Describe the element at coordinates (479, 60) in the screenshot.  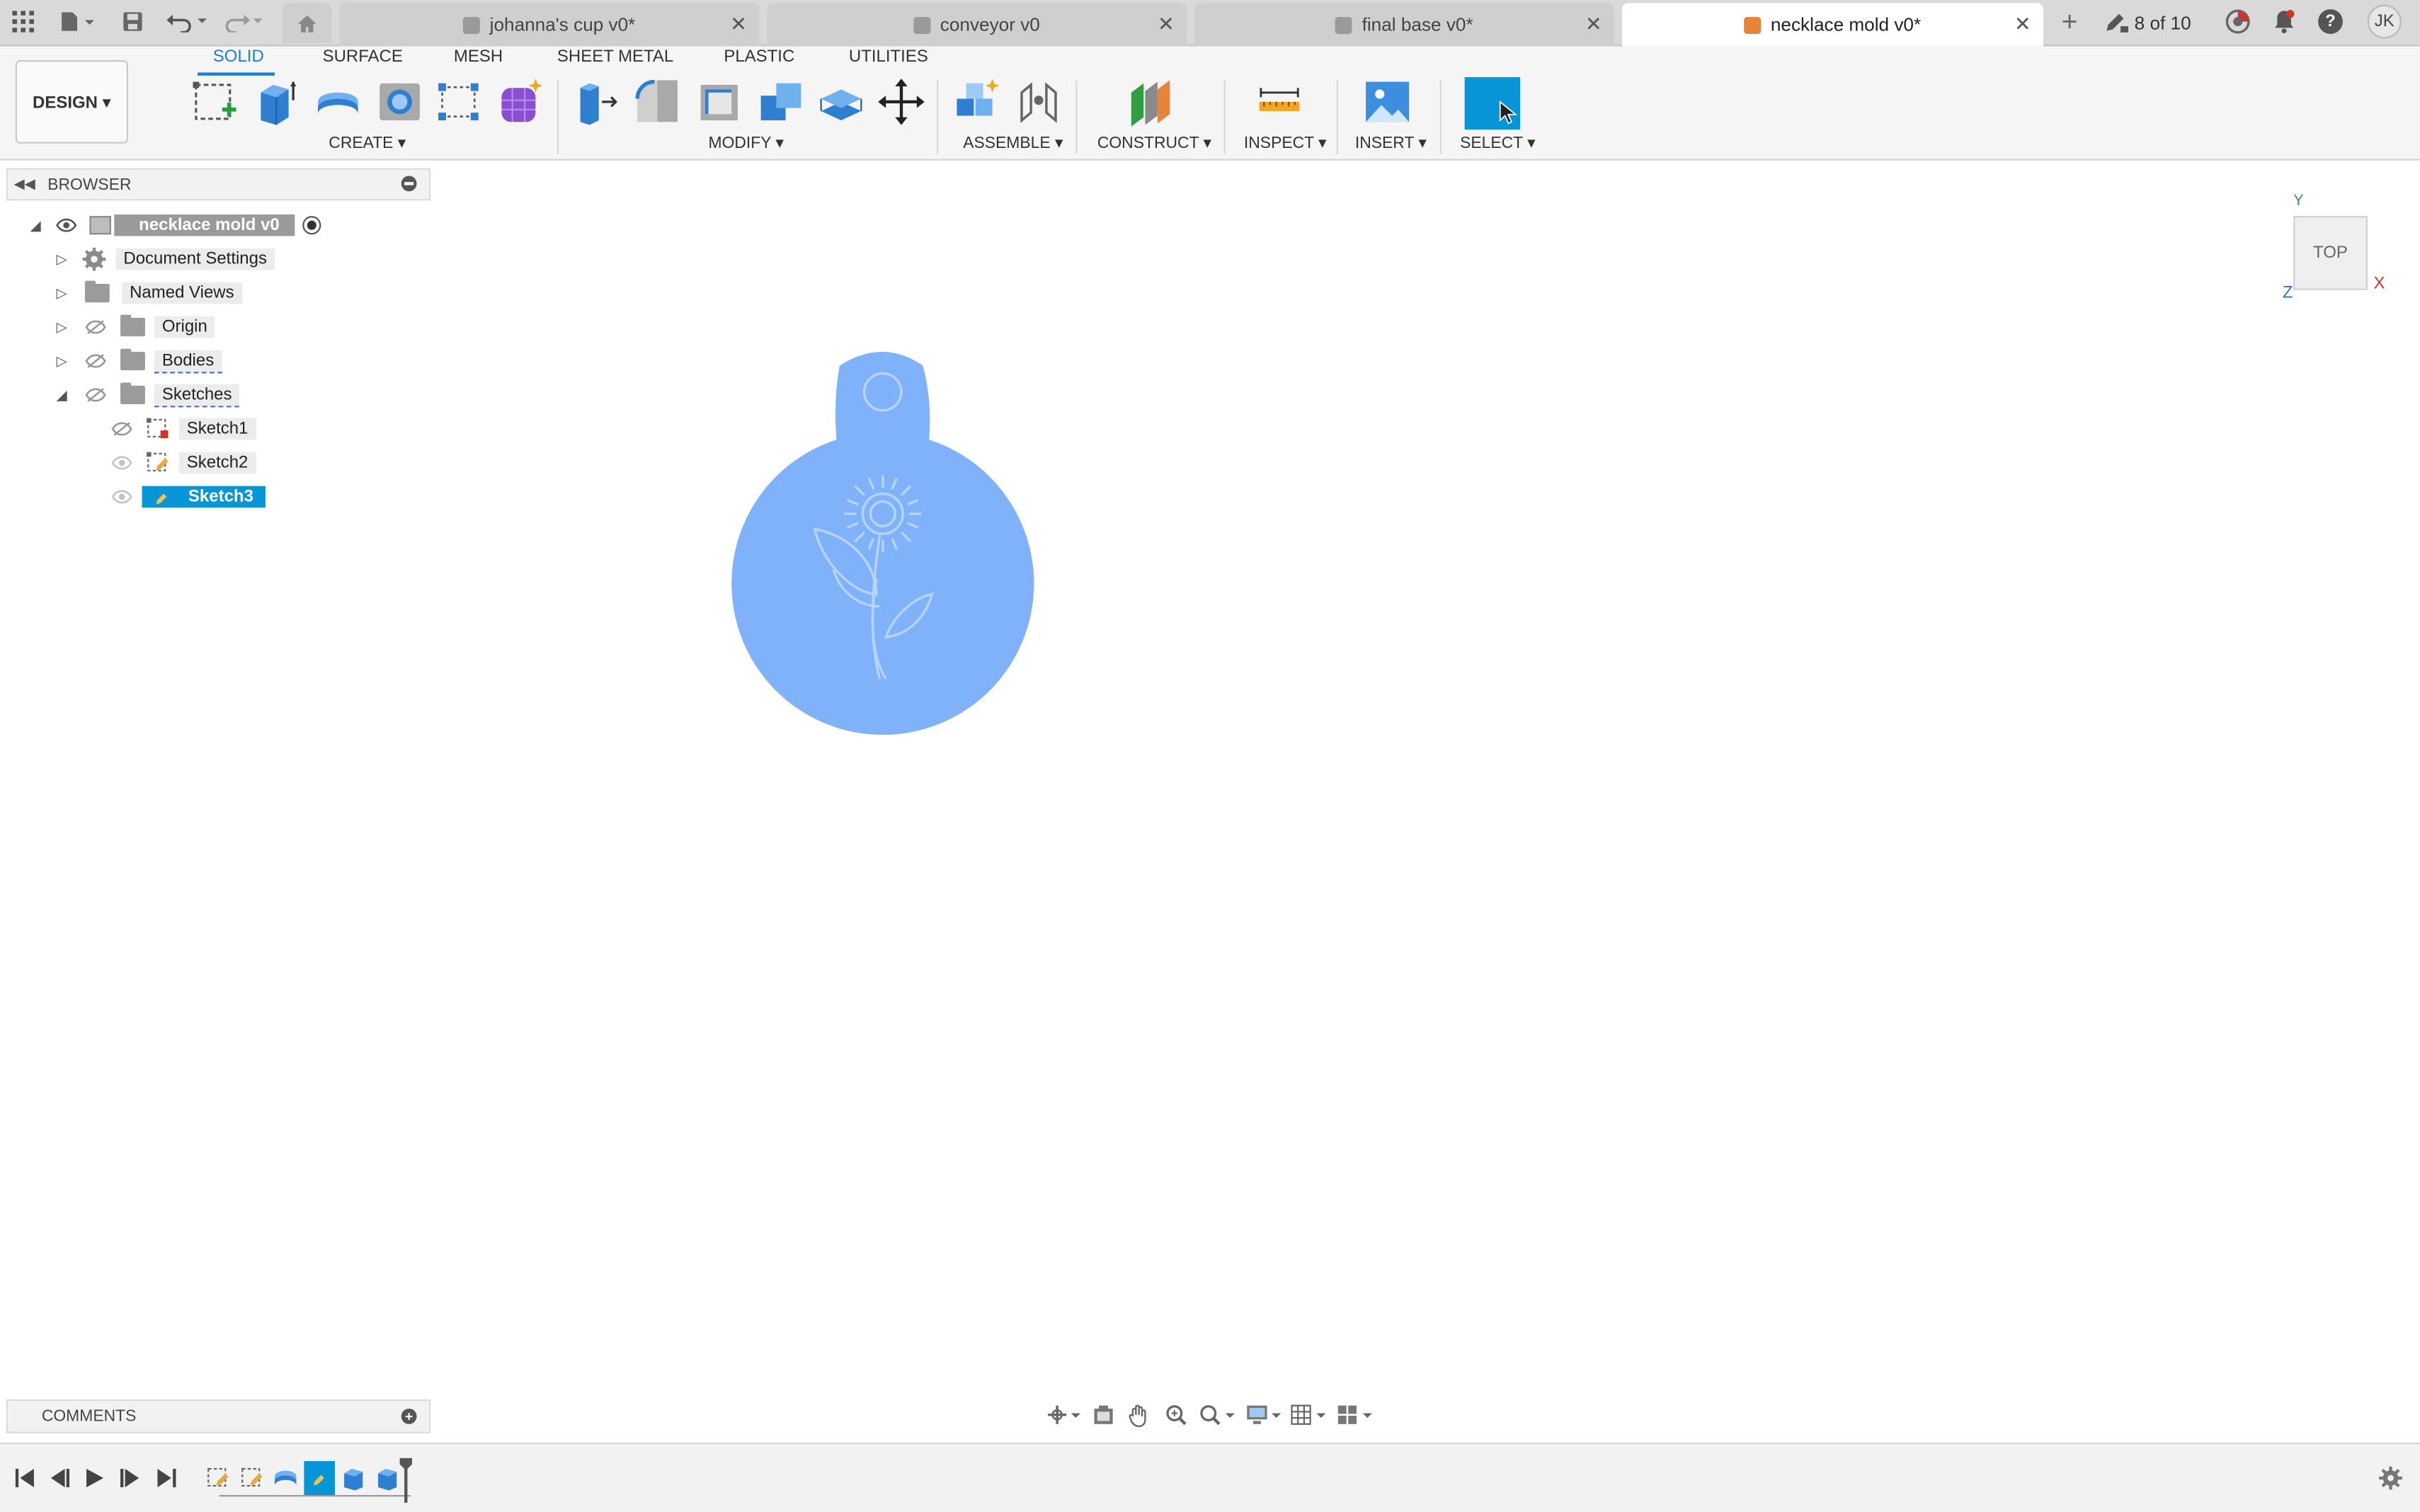
I see `tab-mesh: MESH` at that location.